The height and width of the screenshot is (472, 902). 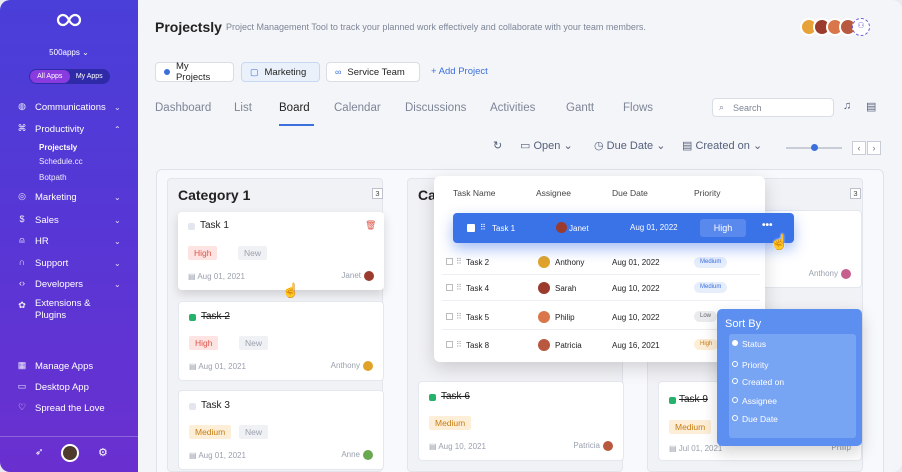 I want to click on sort-option-status: Status, so click(x=749, y=344).